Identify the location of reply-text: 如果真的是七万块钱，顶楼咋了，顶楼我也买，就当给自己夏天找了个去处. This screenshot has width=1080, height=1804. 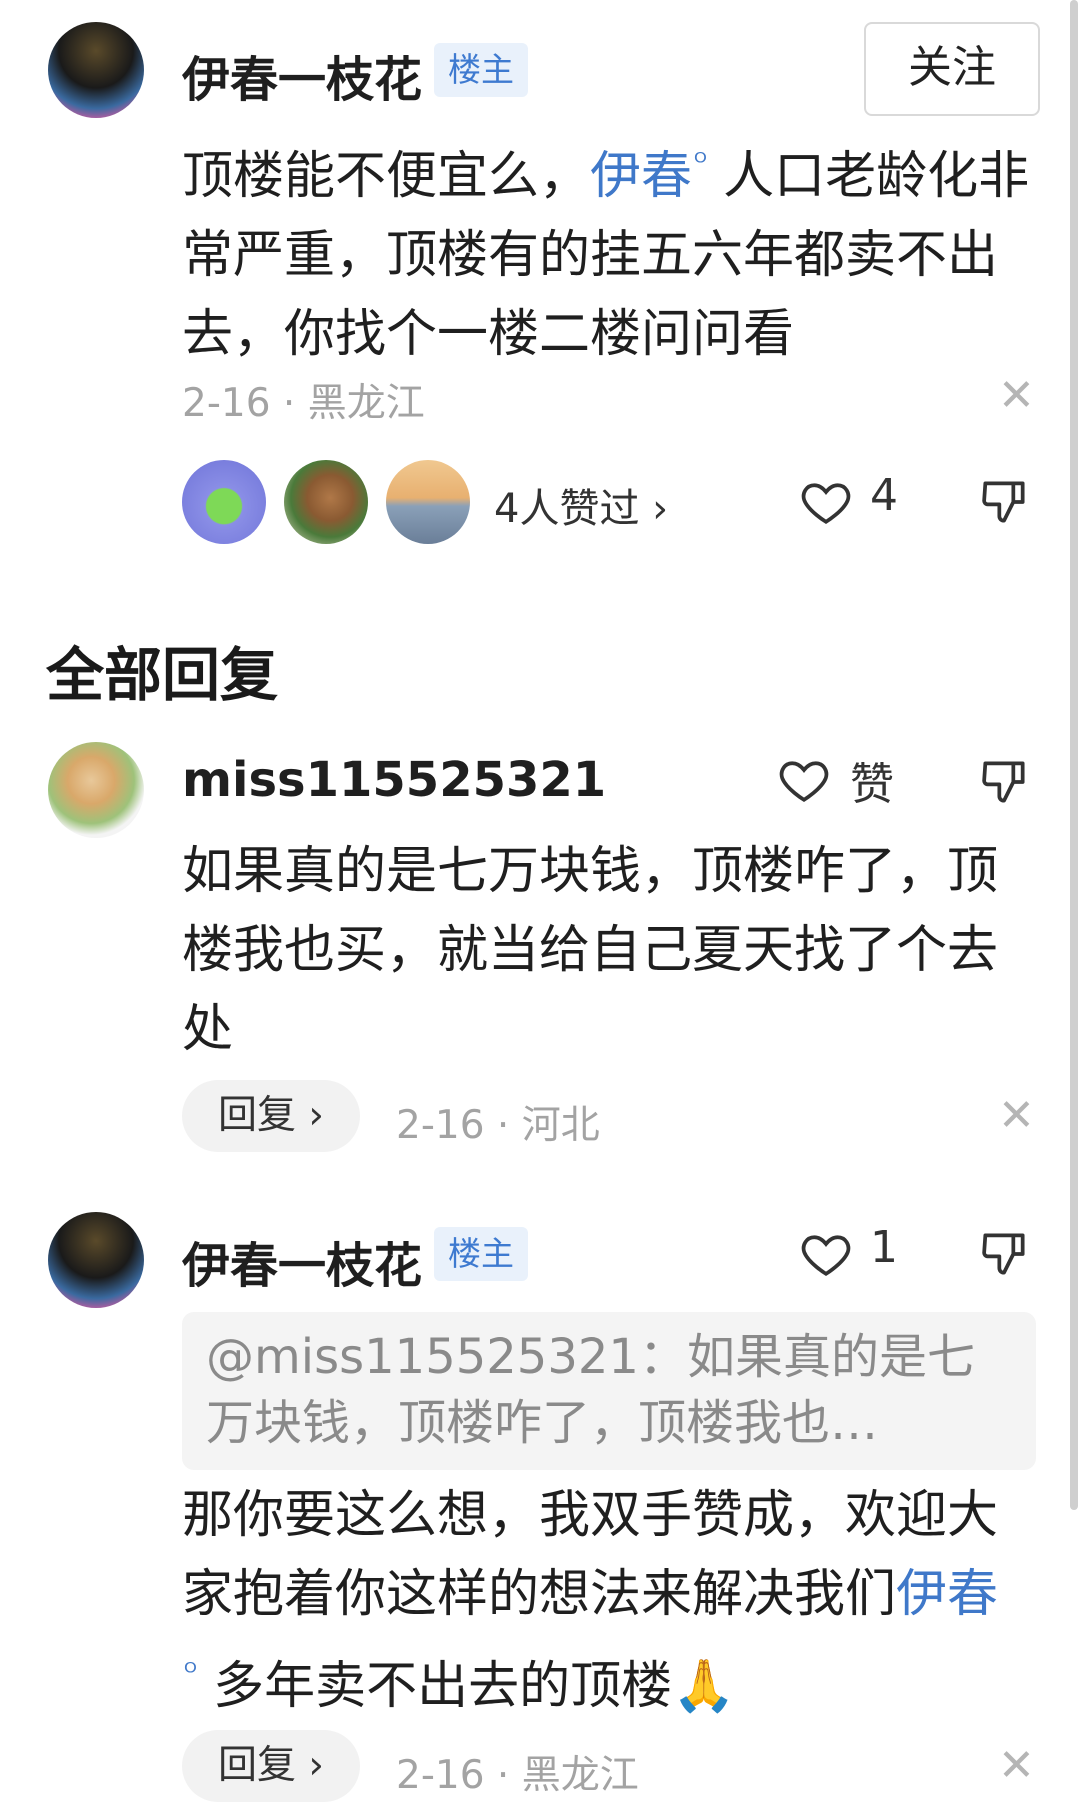
(590, 950).